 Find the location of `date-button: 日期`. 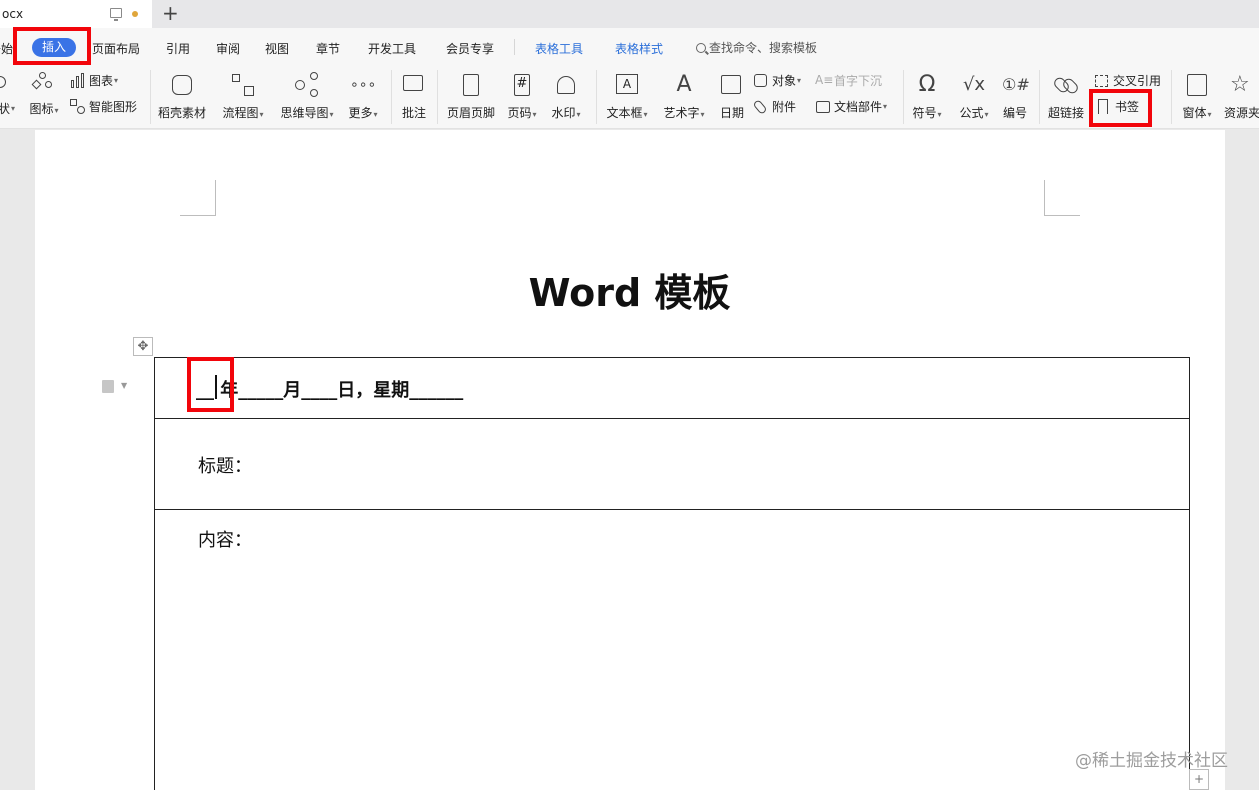

date-button: 日期 is located at coordinates (732, 96).